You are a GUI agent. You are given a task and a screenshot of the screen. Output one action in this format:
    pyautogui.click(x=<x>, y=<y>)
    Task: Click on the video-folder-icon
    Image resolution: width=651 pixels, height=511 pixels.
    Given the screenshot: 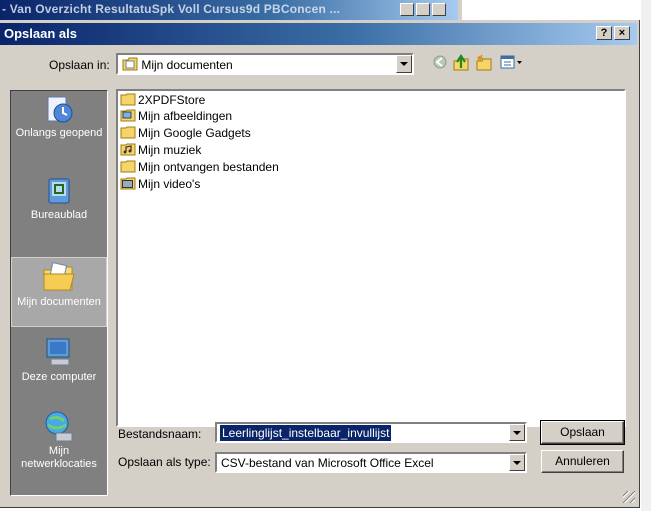 What is the action you would take?
    pyautogui.click(x=128, y=183)
    